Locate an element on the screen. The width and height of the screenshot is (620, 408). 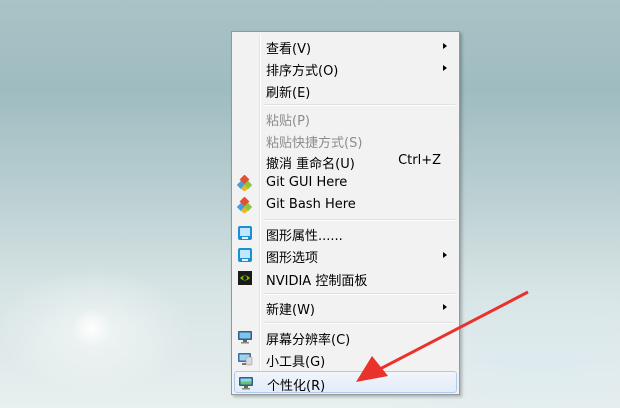
personalize-icon is located at coordinates (246, 383).